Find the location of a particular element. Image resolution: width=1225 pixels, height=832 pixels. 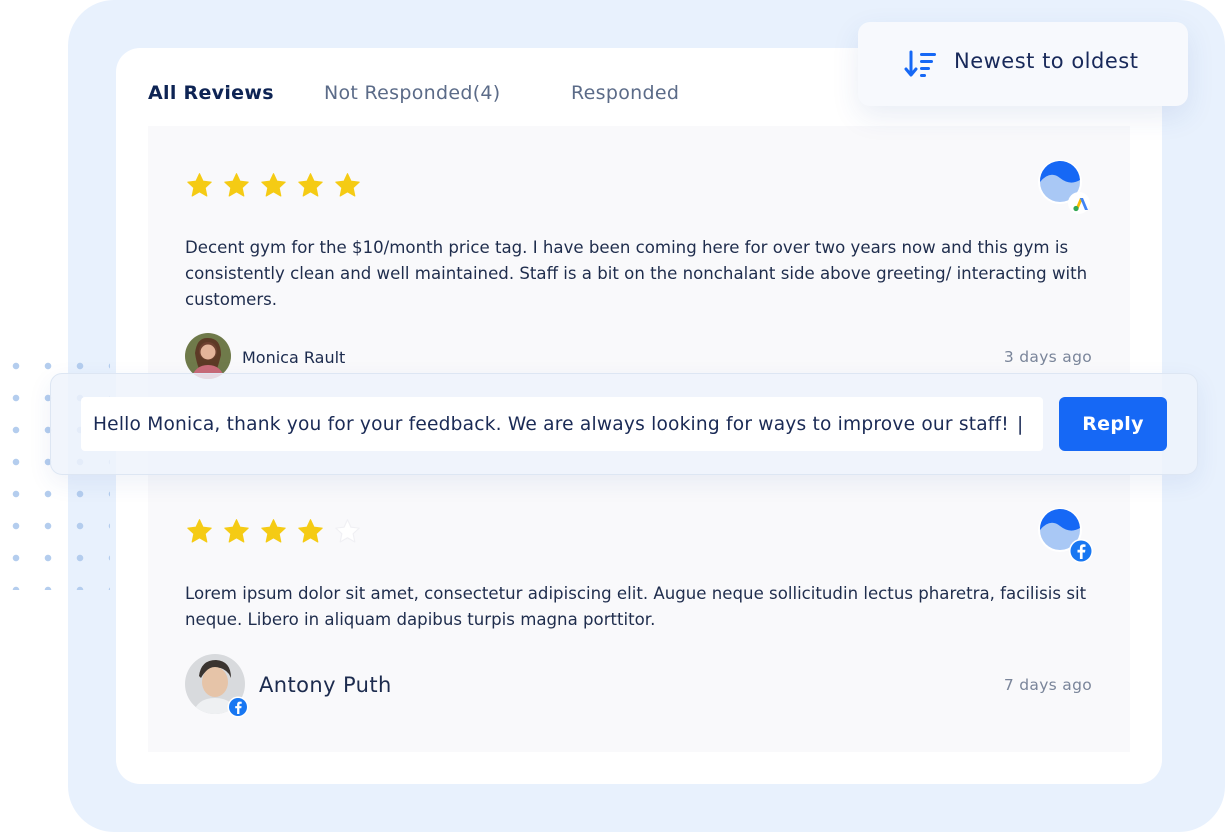

review-time: 7 days ago is located at coordinates (1047, 685).